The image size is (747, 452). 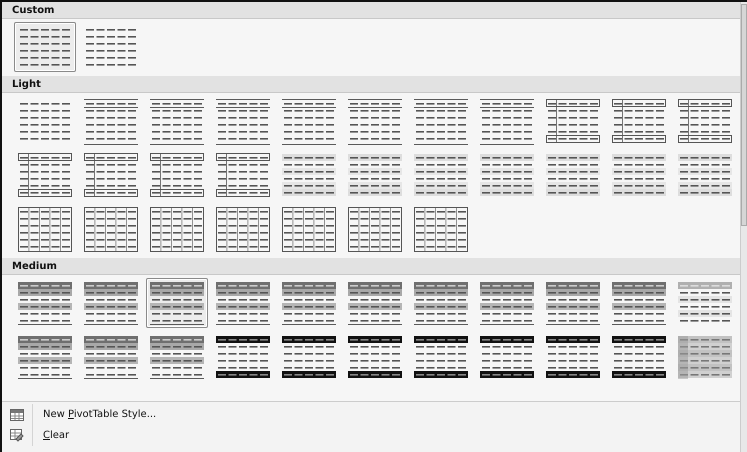 I want to click on section-header: Medium, so click(x=371, y=266).